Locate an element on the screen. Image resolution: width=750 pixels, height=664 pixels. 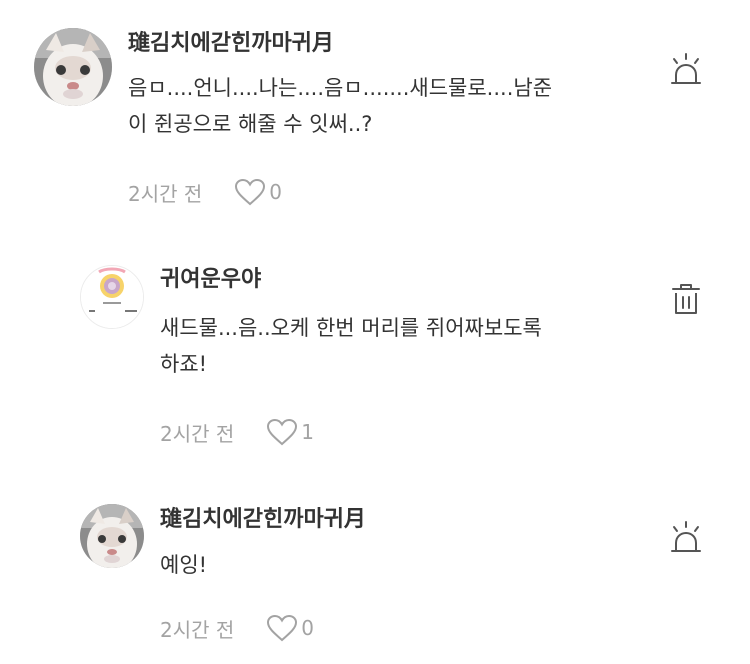
like-count: 1 is located at coordinates (308, 432).